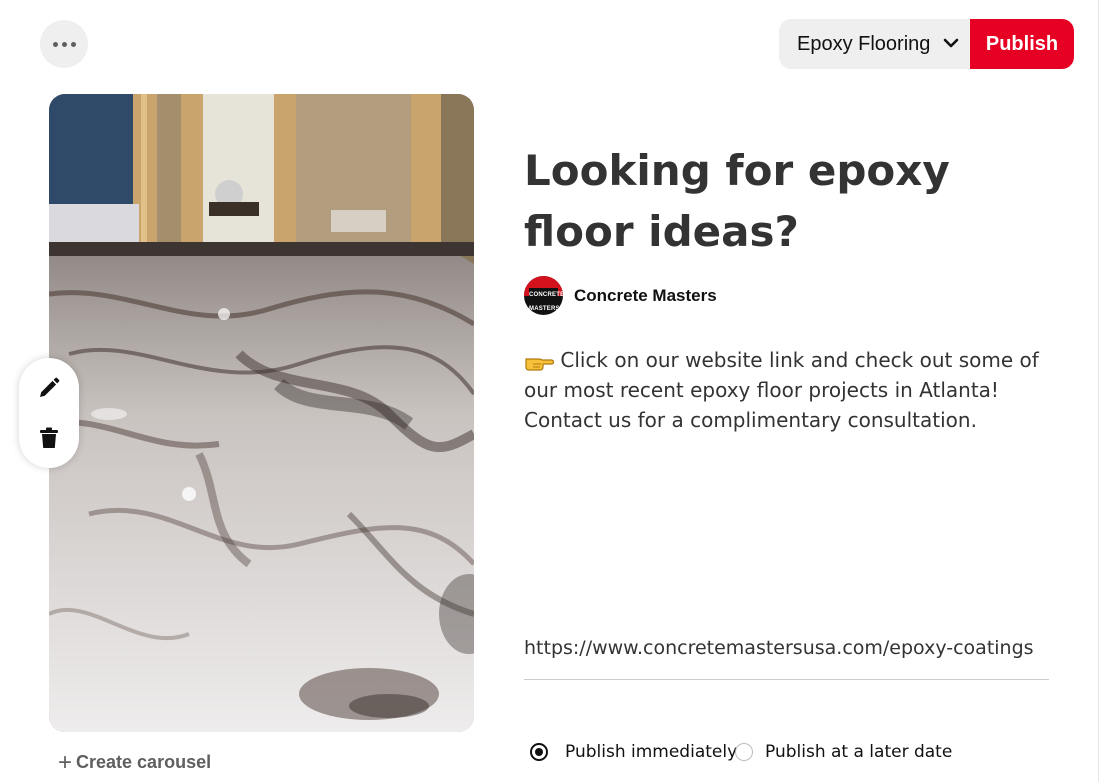  I want to click on create-carousel-label: Create carousel, so click(144, 762).